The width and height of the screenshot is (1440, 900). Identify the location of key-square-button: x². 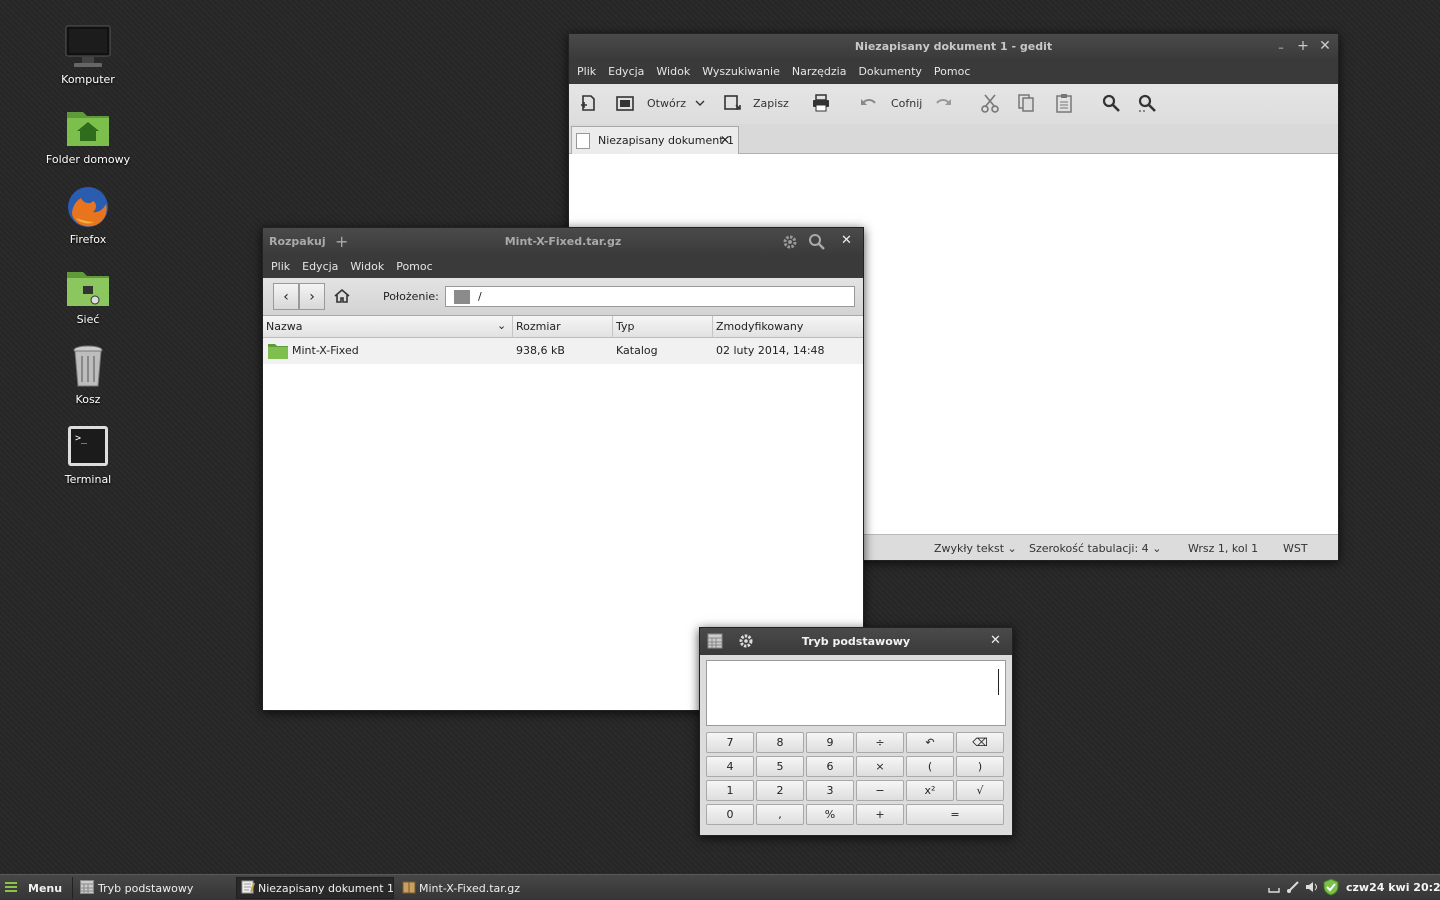
(930, 790).